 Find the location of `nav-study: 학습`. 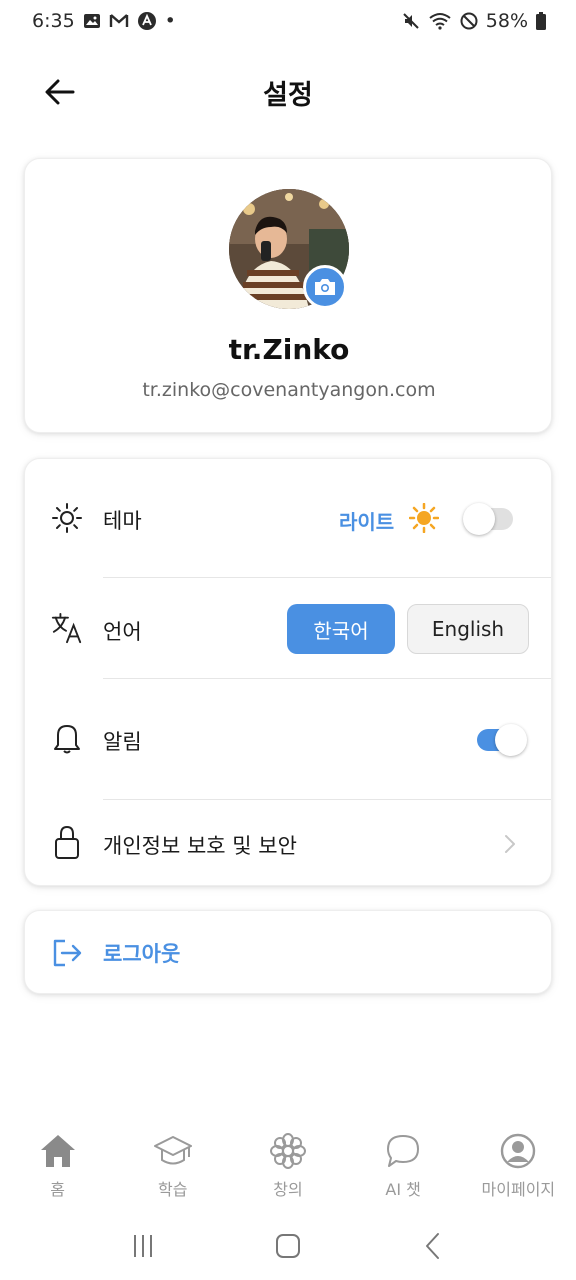

nav-study: 학습 is located at coordinates (172, 1170).